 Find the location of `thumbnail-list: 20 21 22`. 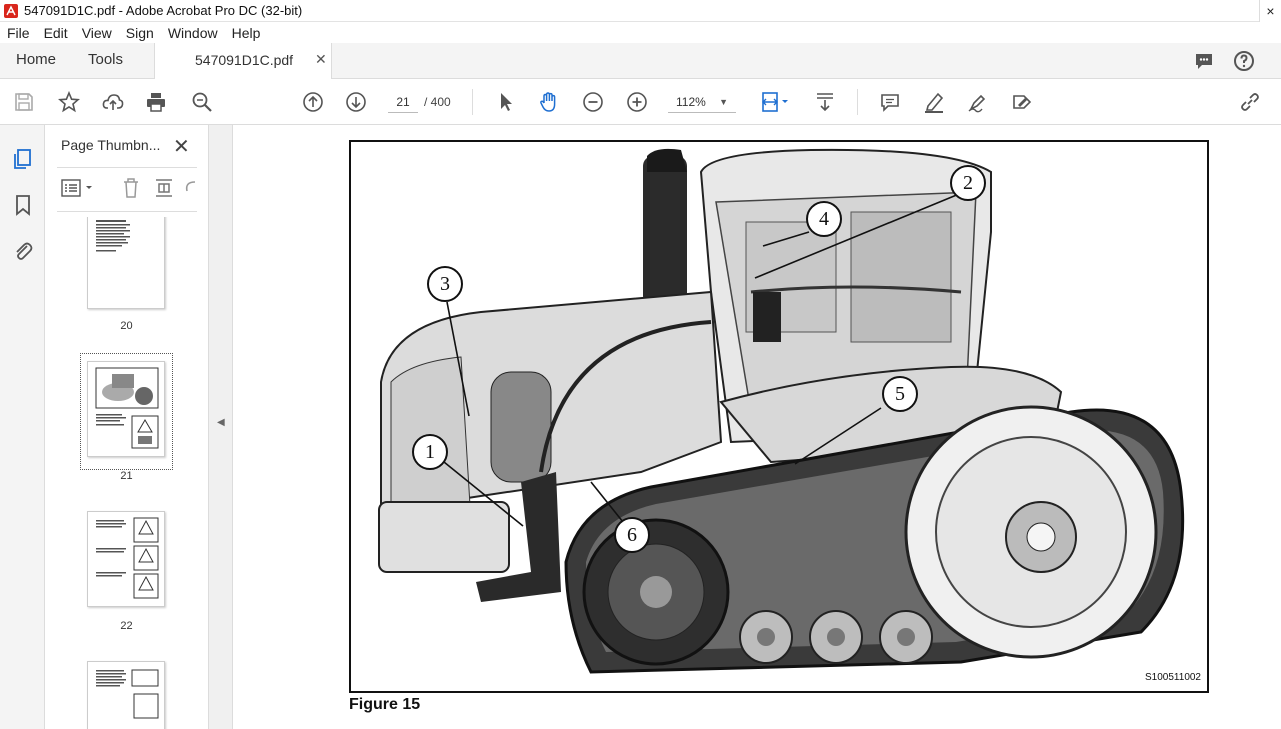

thumbnail-list: 20 21 22 is located at coordinates (126, 473).